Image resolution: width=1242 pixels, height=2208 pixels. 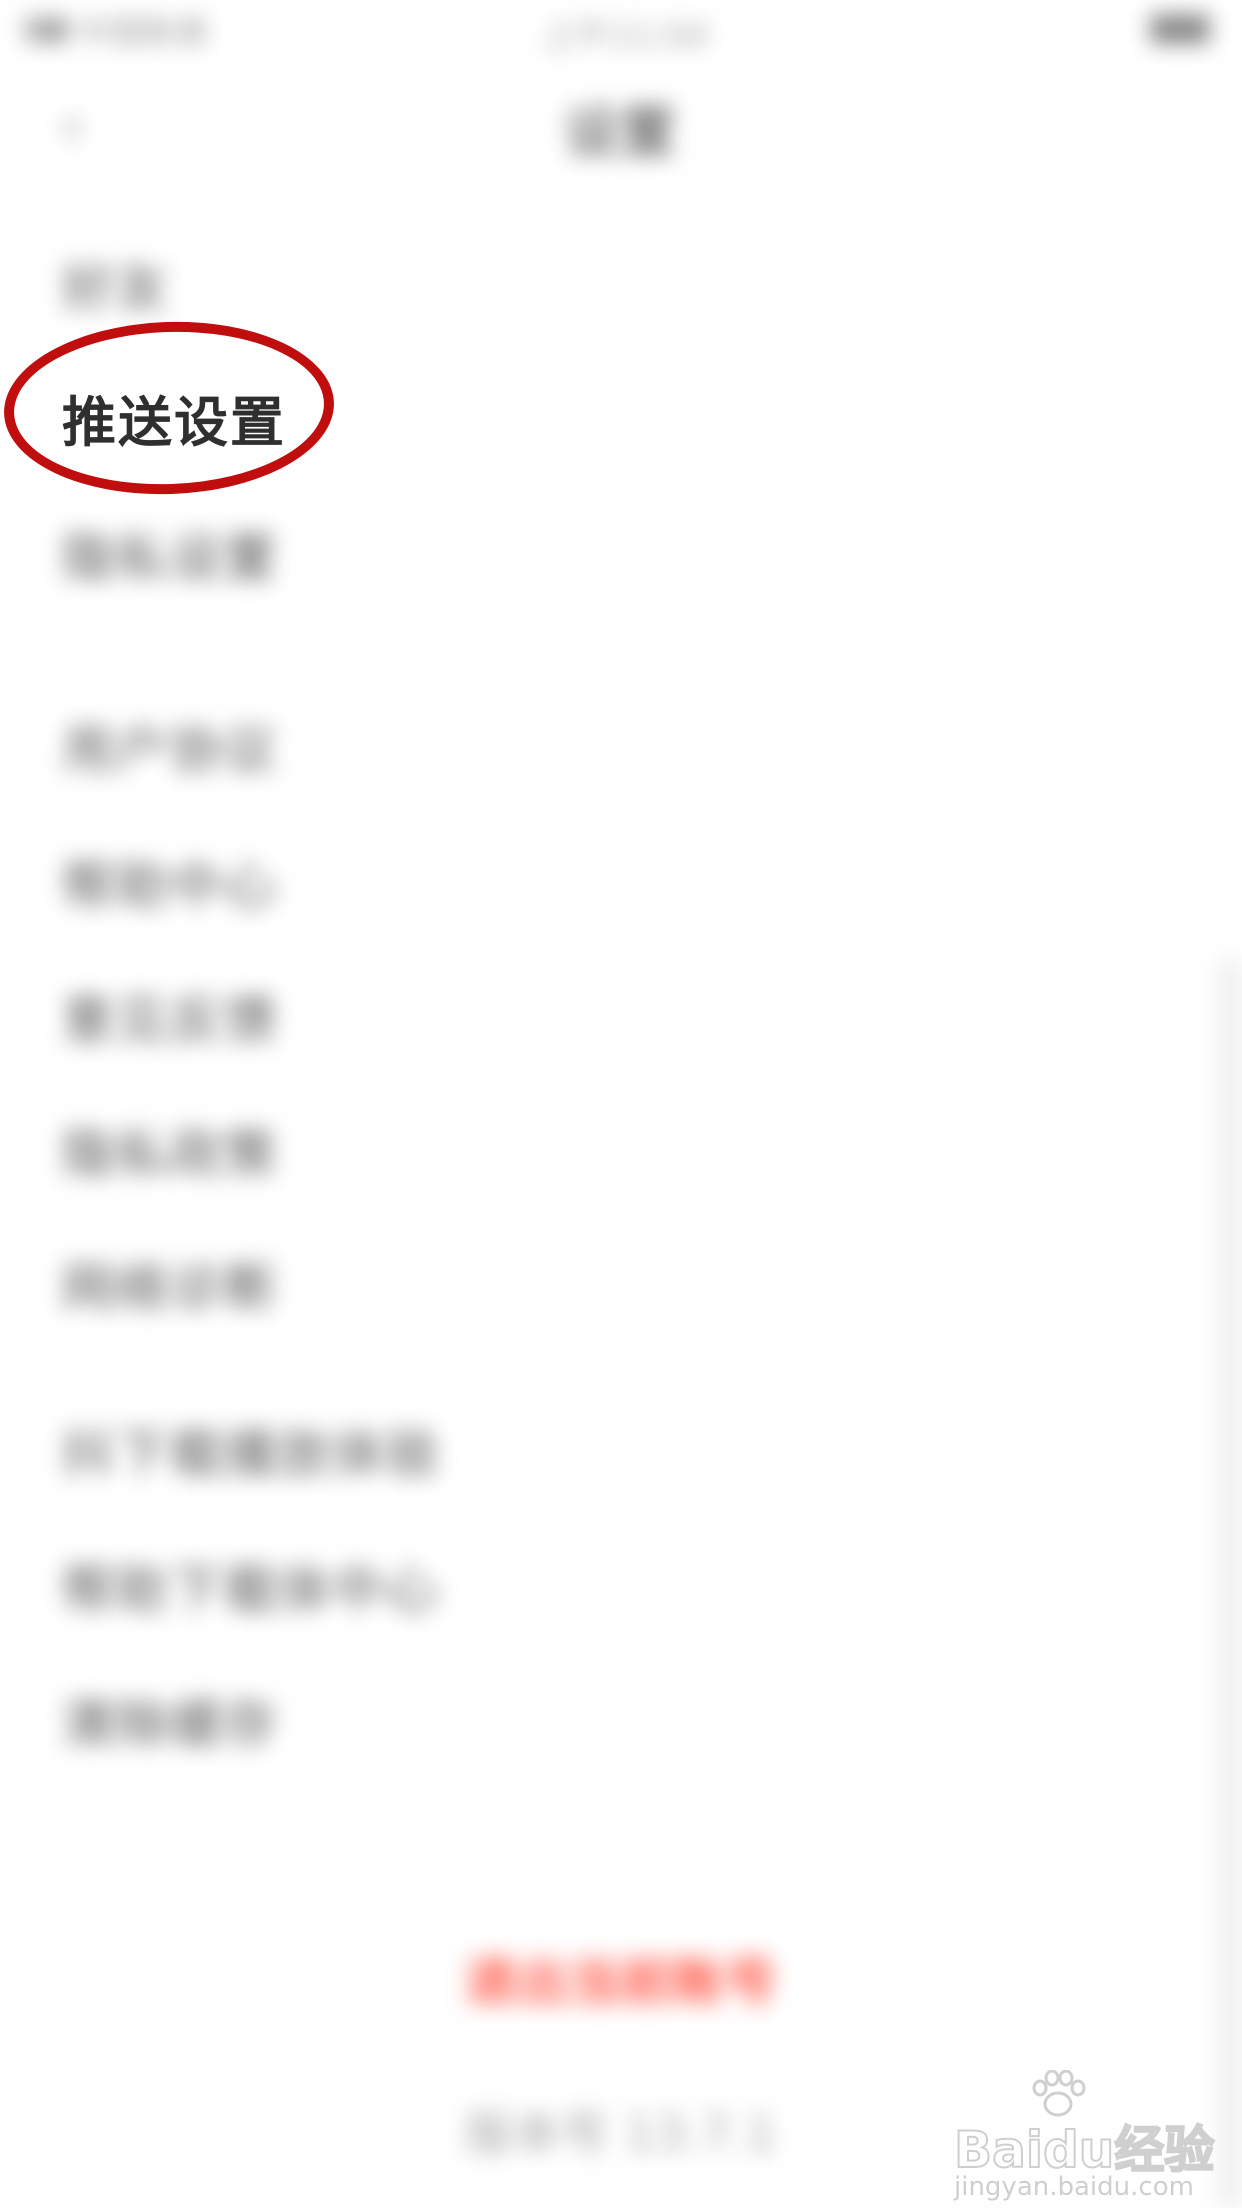 I want to click on watermark-url: jingyan.baidu.com, so click(x=1074, y=2187).